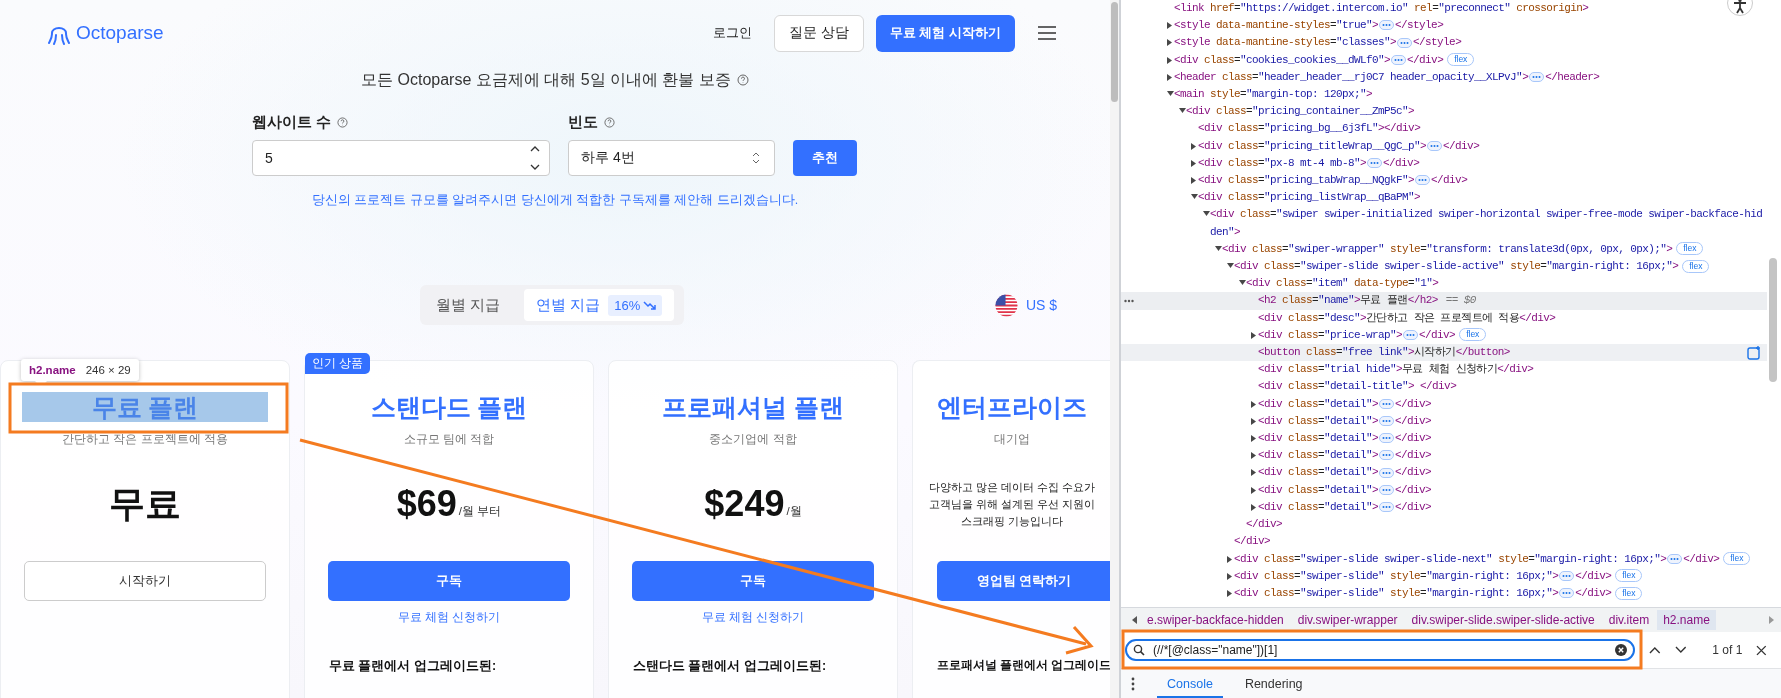  What do you see at coordinates (120, 33) in the screenshot?
I see `brand-name: Octoparse` at bounding box center [120, 33].